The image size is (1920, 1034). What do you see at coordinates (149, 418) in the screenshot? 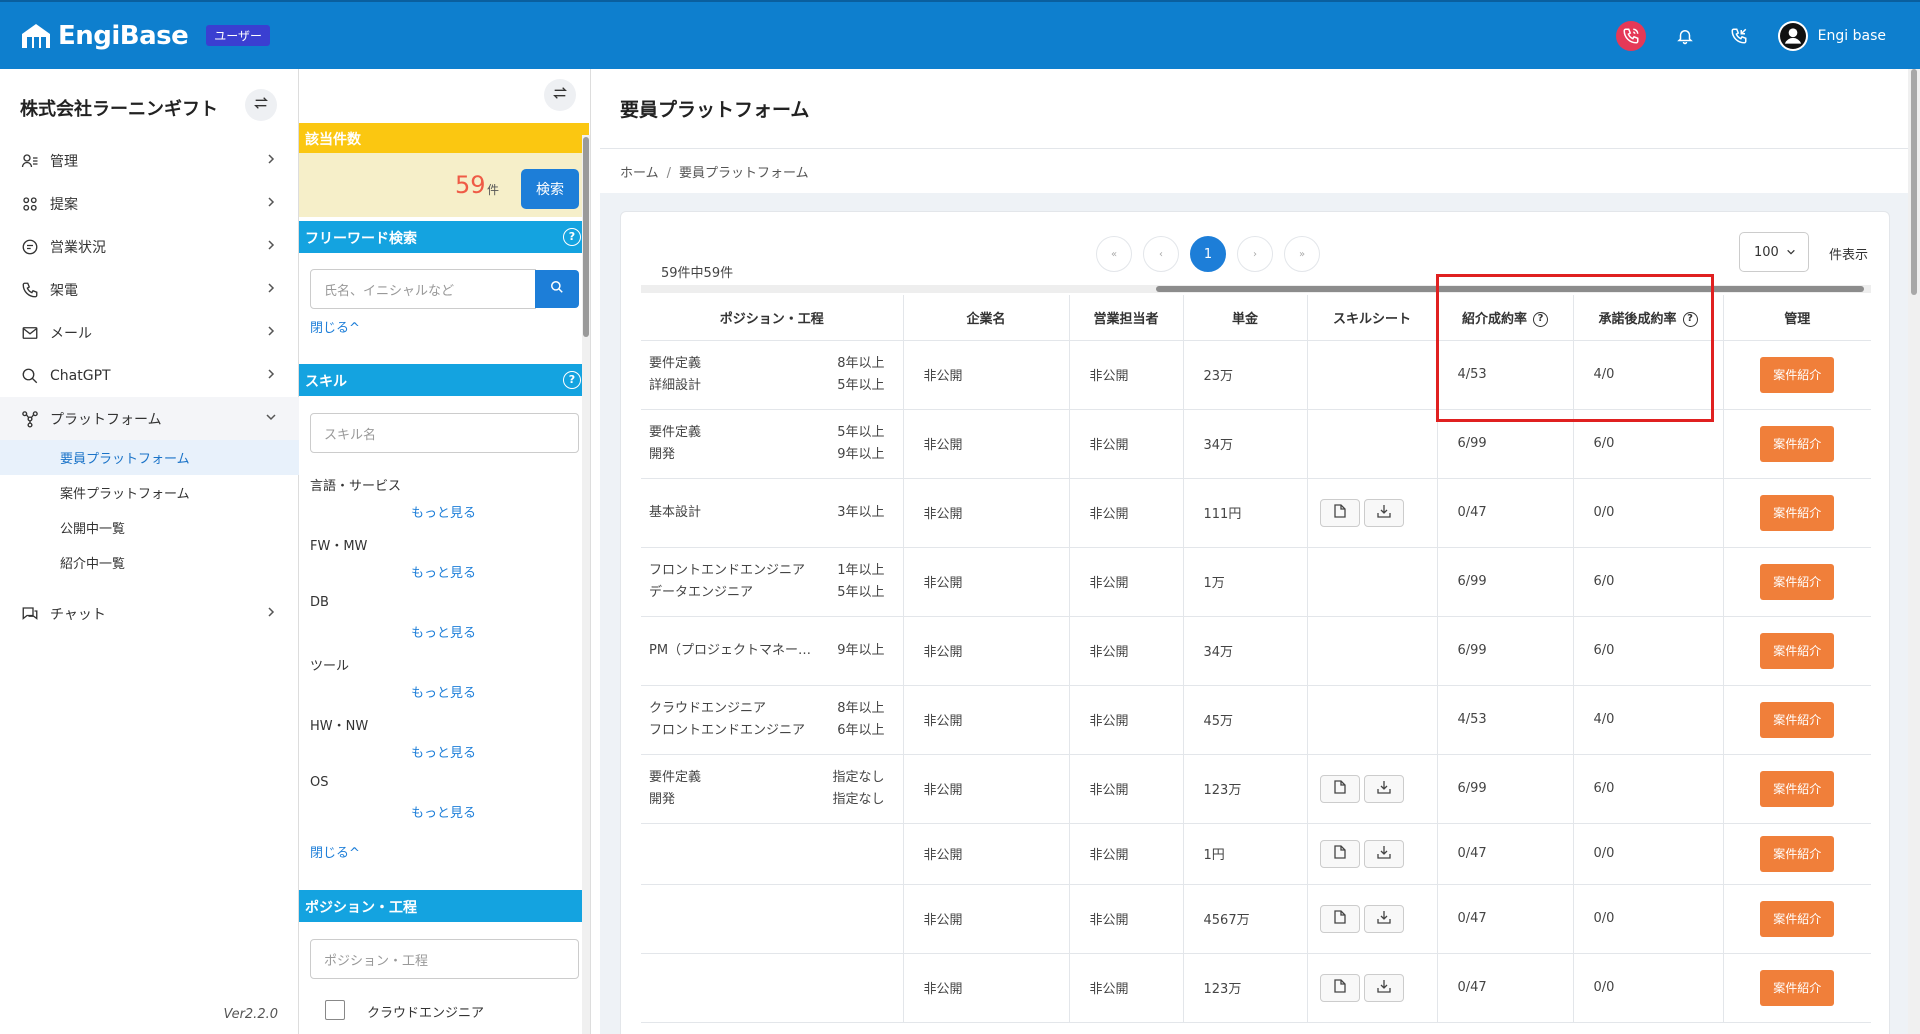
I see `sidebar-item-platform: プラットフォーム` at bounding box center [149, 418].